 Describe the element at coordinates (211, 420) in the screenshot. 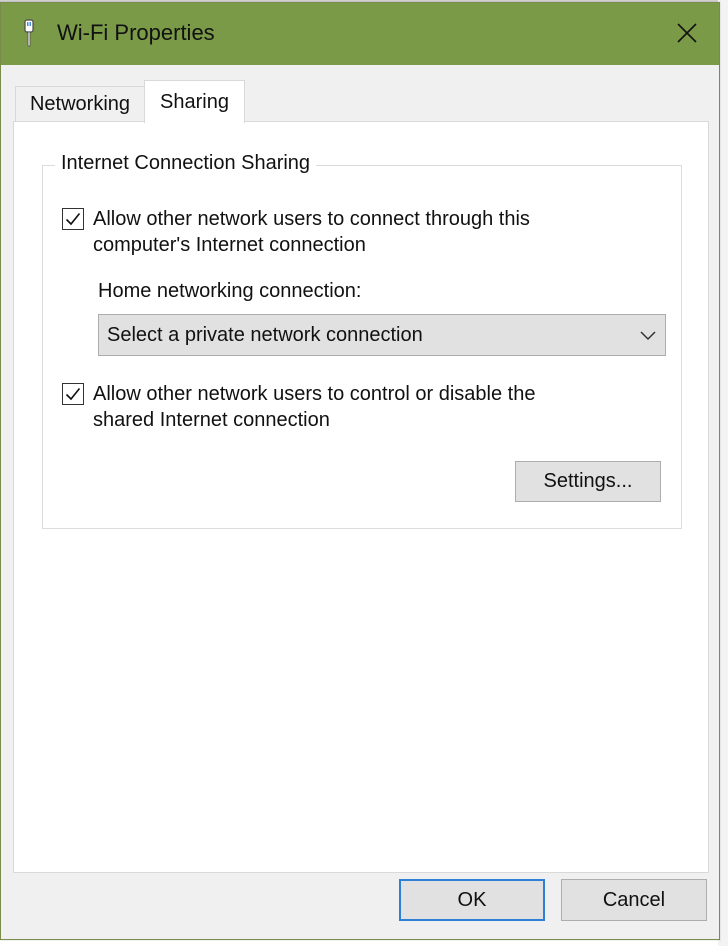

I see `allow-control-label-line2: shared Internet connection` at that location.